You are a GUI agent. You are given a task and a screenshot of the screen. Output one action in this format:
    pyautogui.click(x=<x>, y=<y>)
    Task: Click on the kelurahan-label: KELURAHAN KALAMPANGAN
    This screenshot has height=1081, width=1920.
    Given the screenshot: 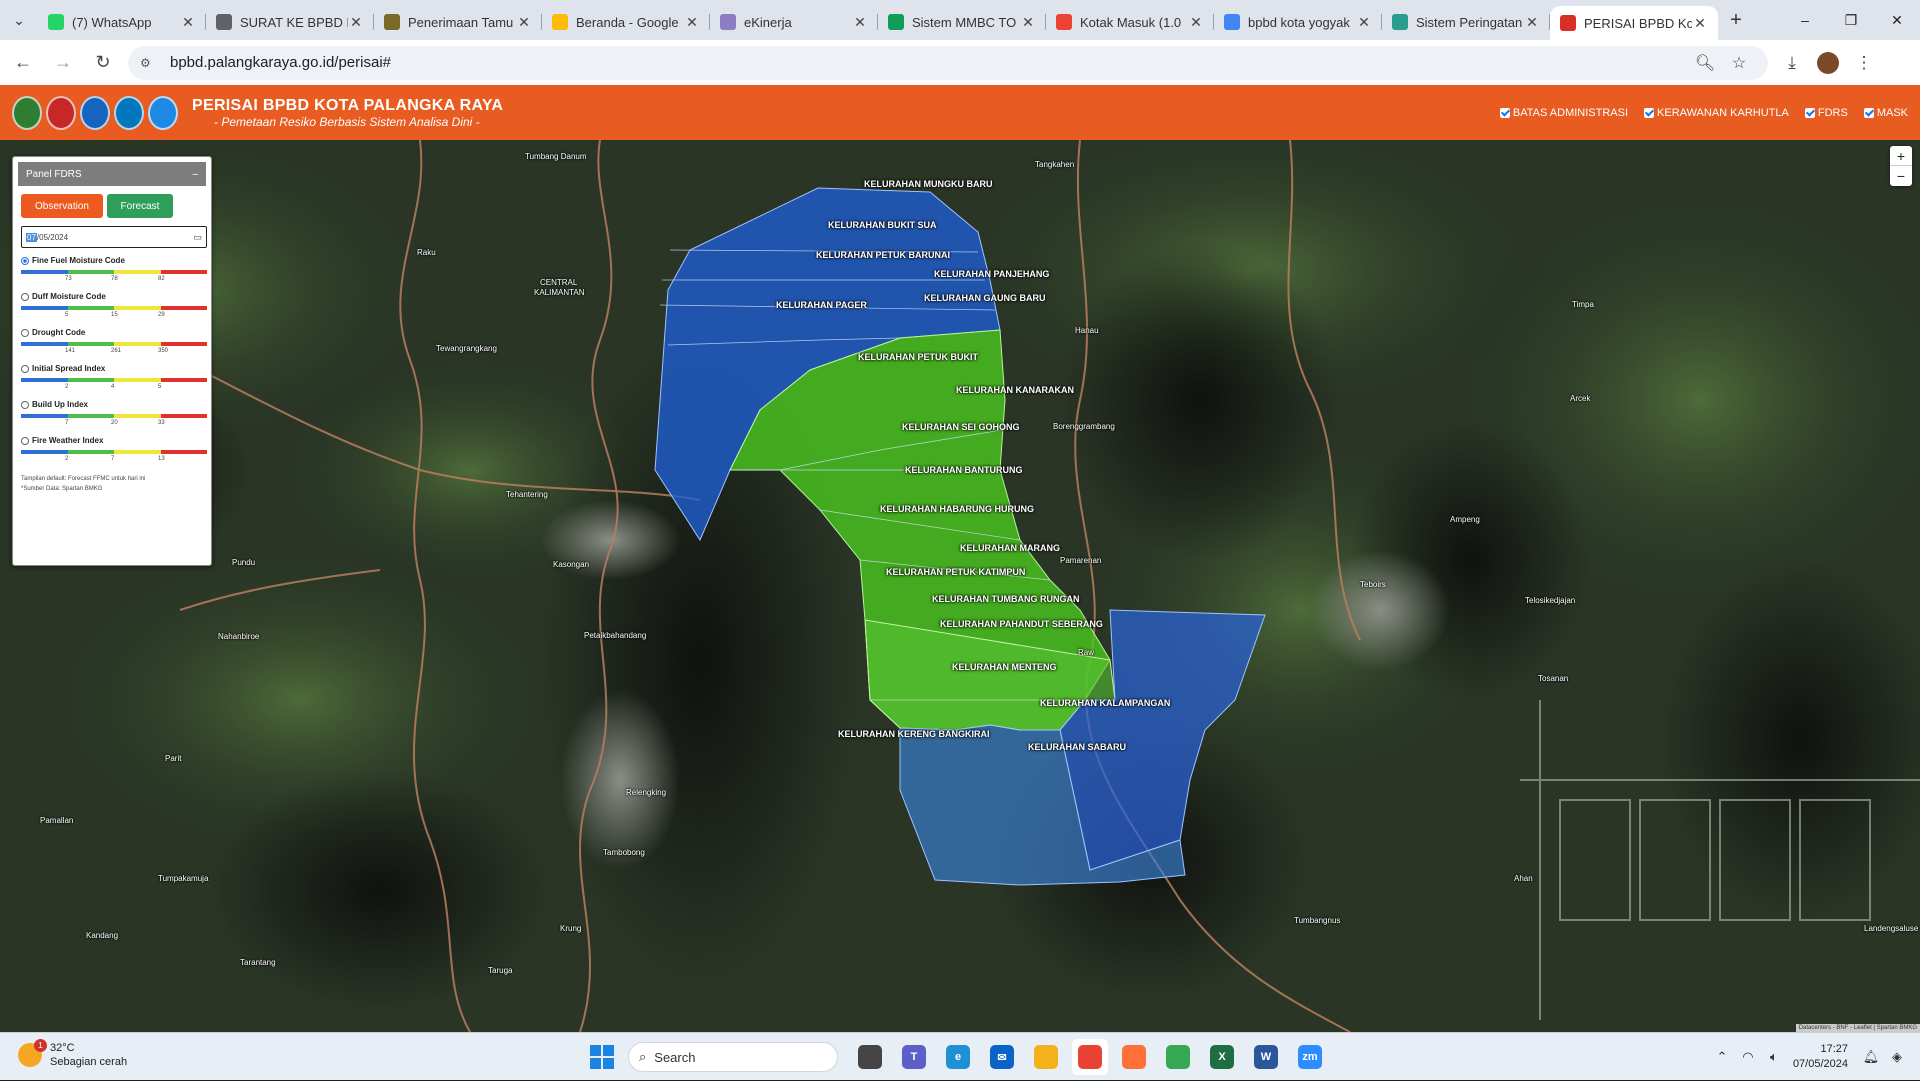 What is the action you would take?
    pyautogui.click(x=1105, y=703)
    